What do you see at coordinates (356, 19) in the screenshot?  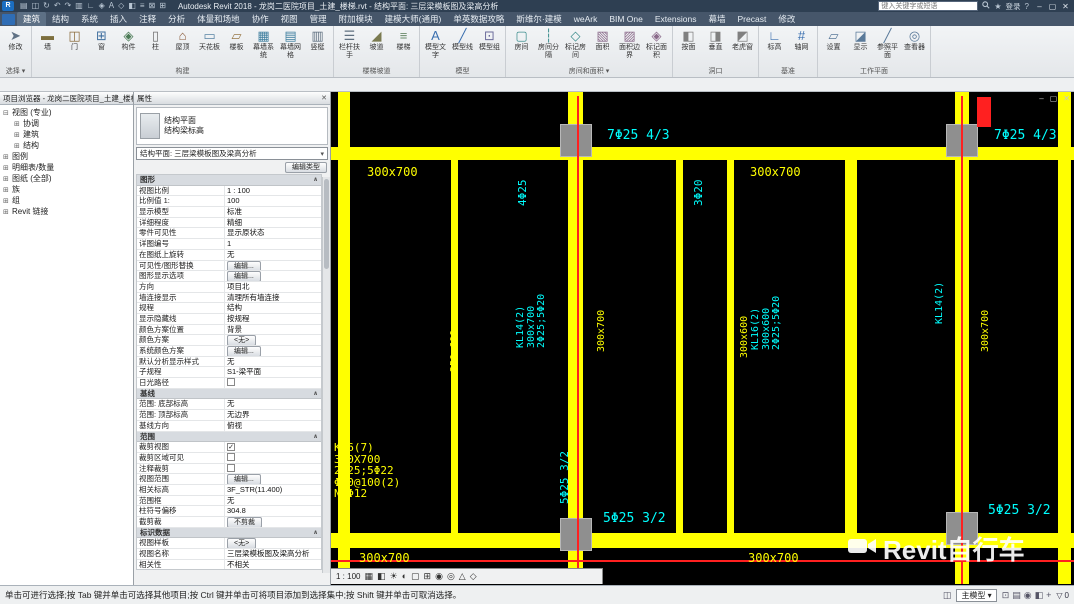 I see `ribbon-tab: 附加模块` at bounding box center [356, 19].